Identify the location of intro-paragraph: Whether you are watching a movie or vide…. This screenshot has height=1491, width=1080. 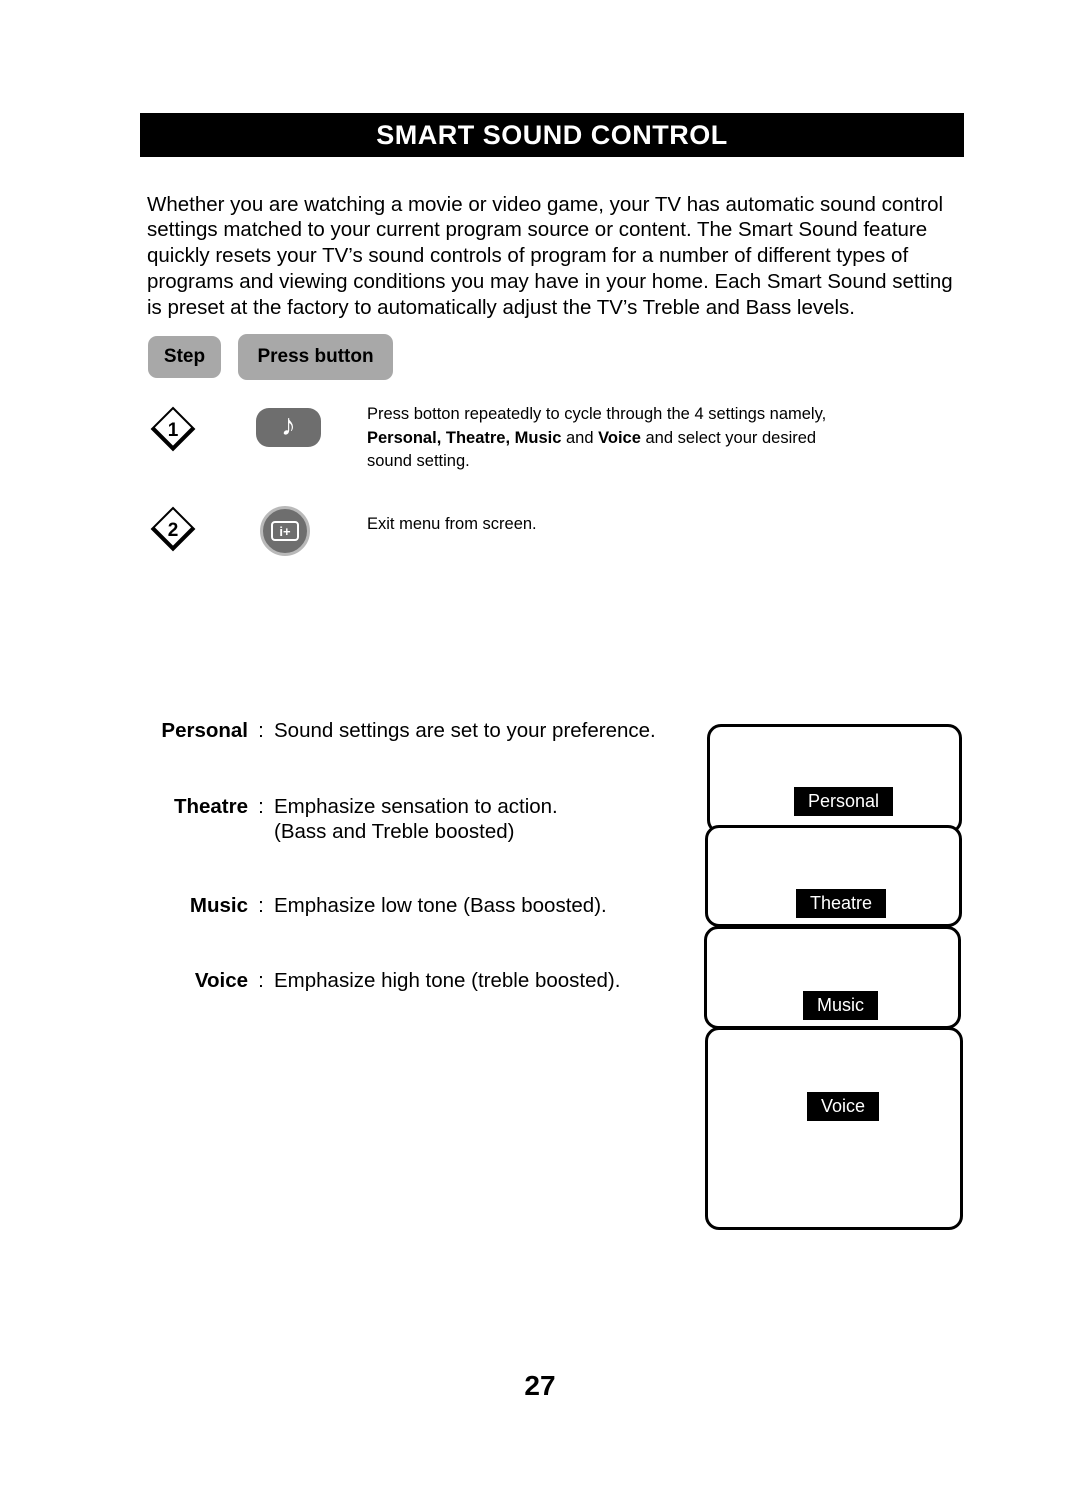
(550, 255).